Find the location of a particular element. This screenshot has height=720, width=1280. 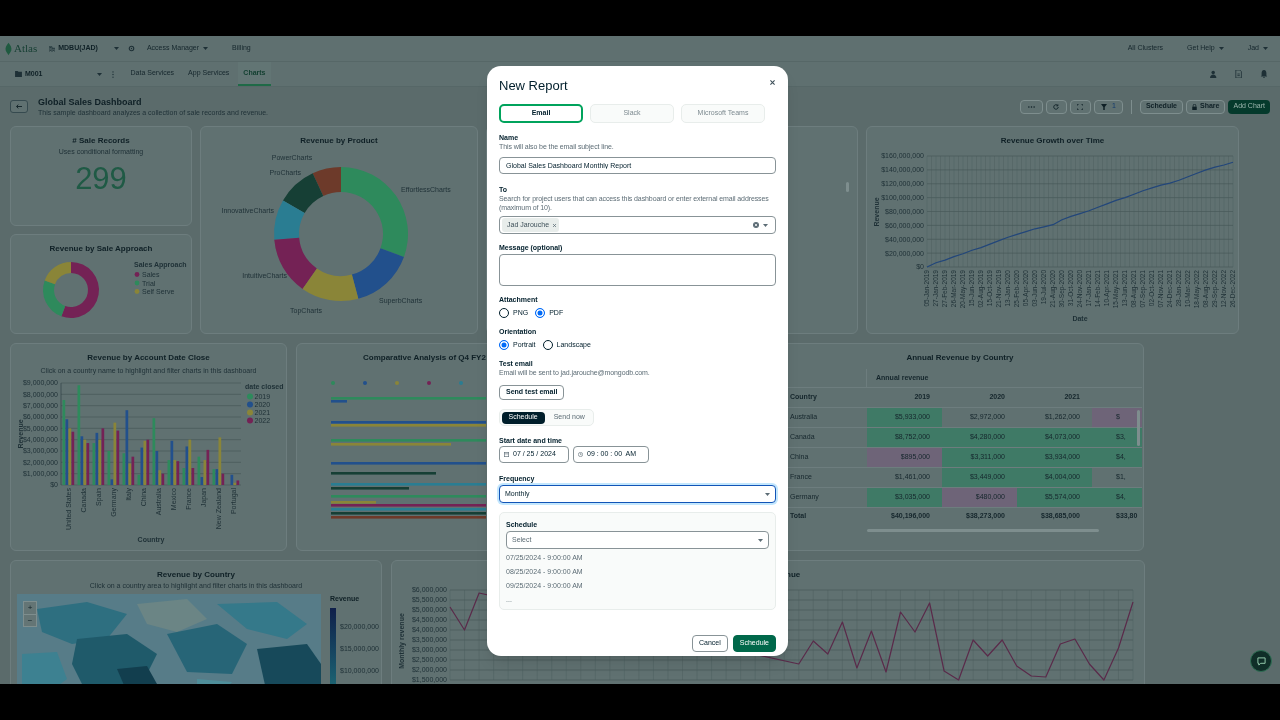

chart-title: Revenue by Sale Approach is located at coordinates (101, 249).